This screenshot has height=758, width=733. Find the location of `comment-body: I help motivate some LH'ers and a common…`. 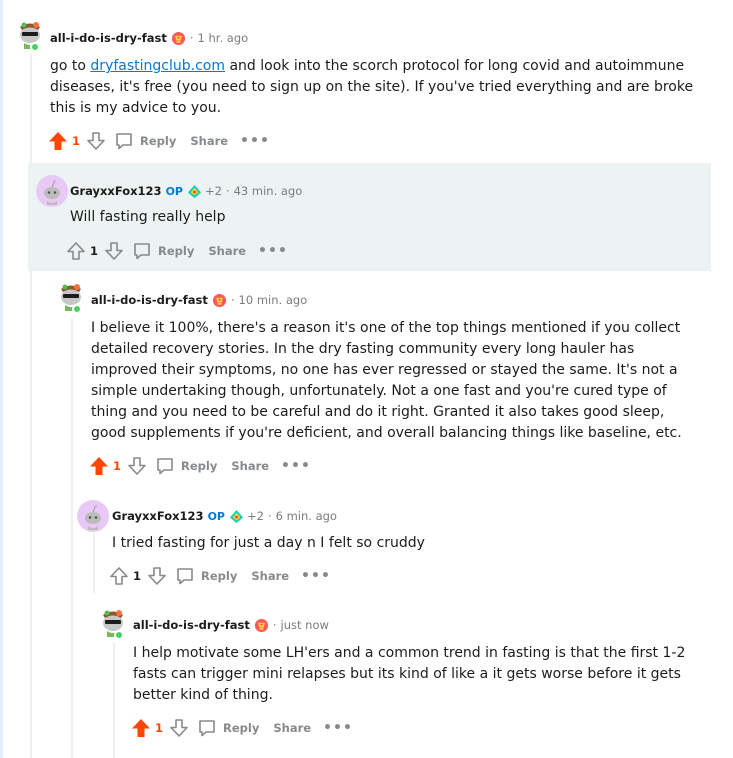

comment-body: I help motivate some LH'ers and a common… is located at coordinates (409, 674).